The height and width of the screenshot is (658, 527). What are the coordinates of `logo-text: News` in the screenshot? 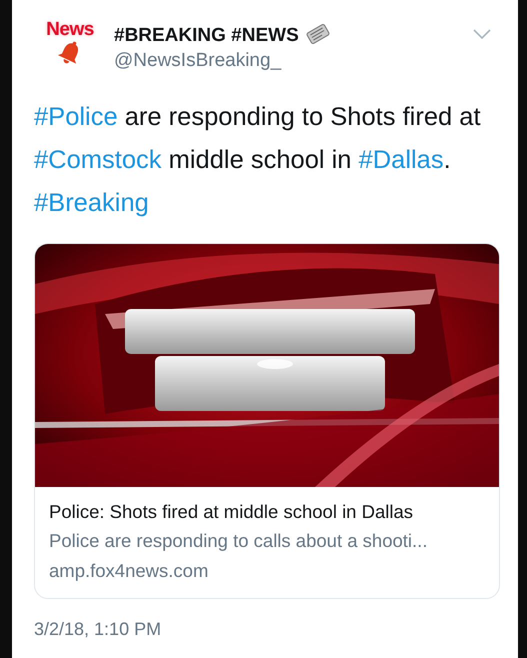 It's located at (70, 30).